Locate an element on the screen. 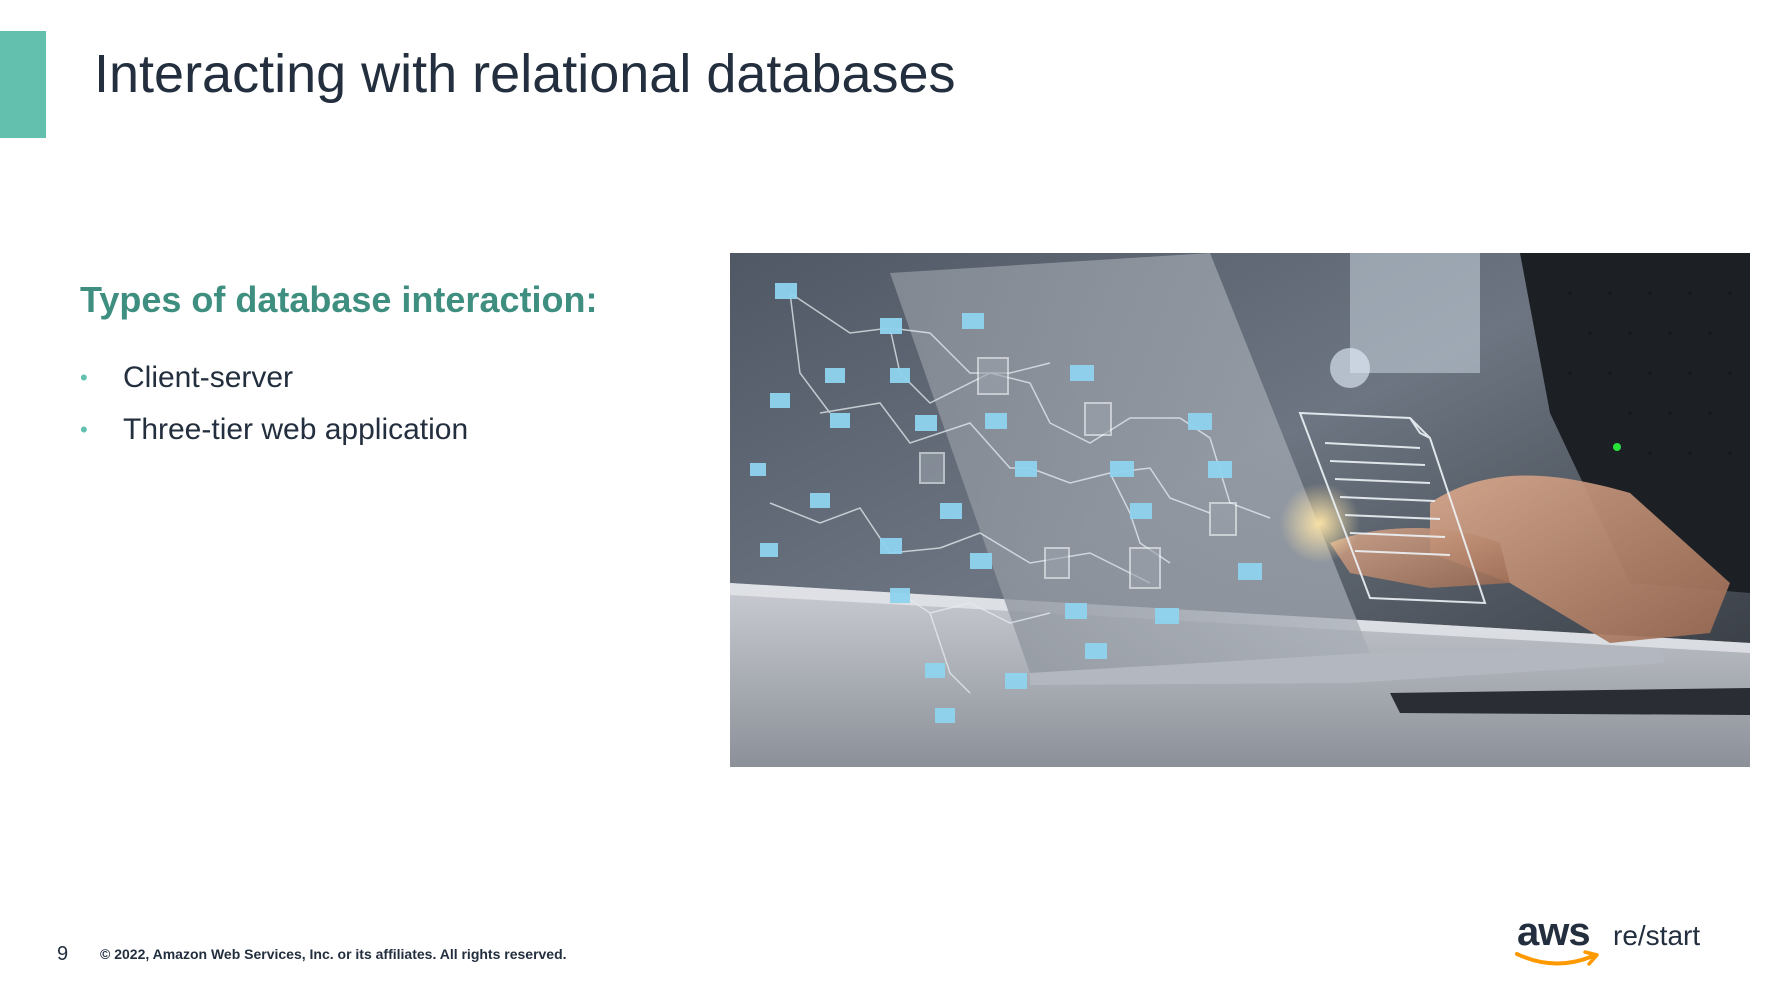  bullet-text: Three-tier web application is located at coordinates (296, 429).